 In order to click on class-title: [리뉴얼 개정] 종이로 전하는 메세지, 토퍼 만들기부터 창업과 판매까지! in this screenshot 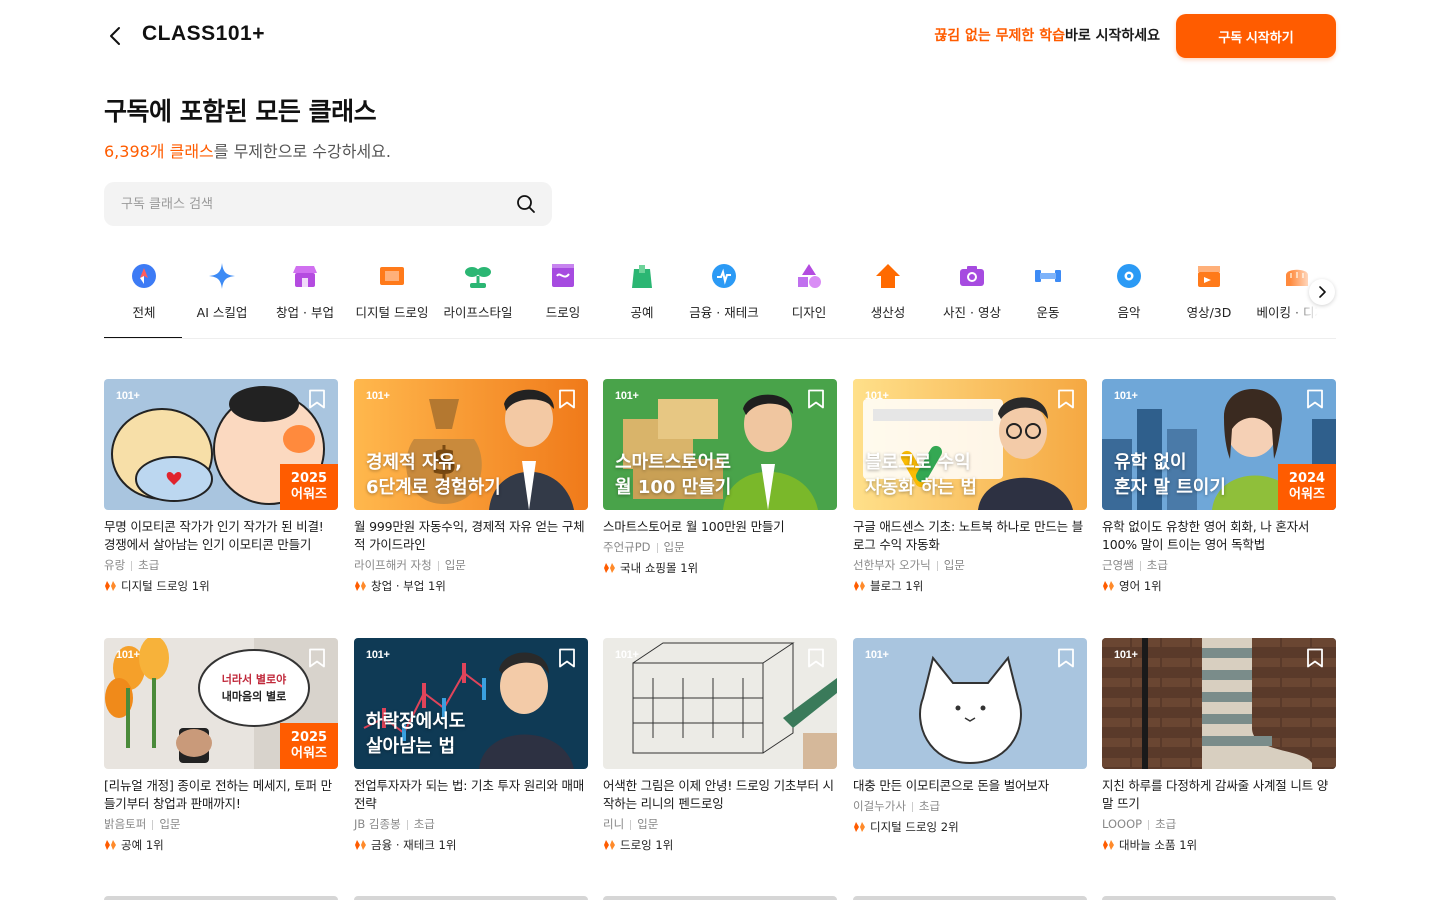, I will do `click(221, 795)`.